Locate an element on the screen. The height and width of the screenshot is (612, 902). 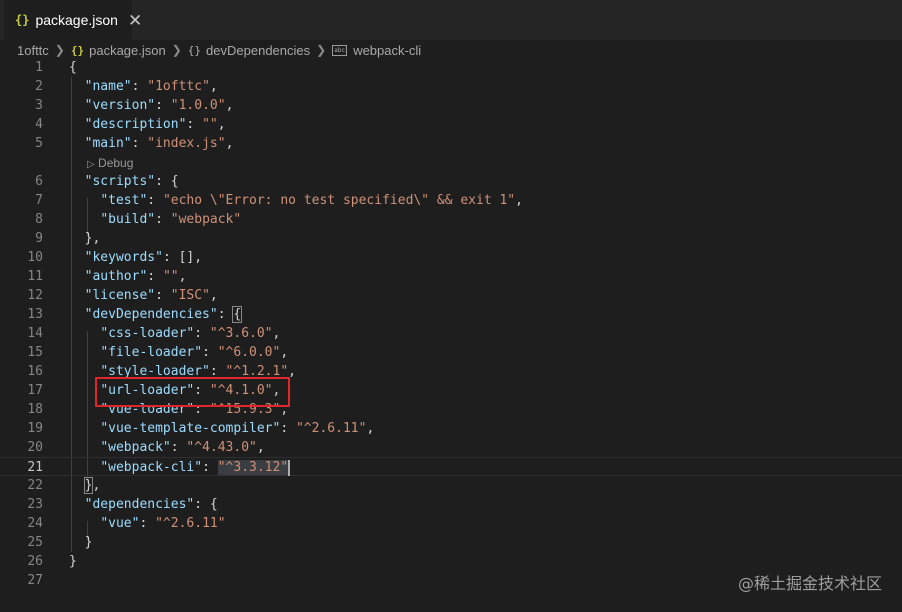
code-text: "file-loader": "^6.0.0", is located at coordinates (178, 352).